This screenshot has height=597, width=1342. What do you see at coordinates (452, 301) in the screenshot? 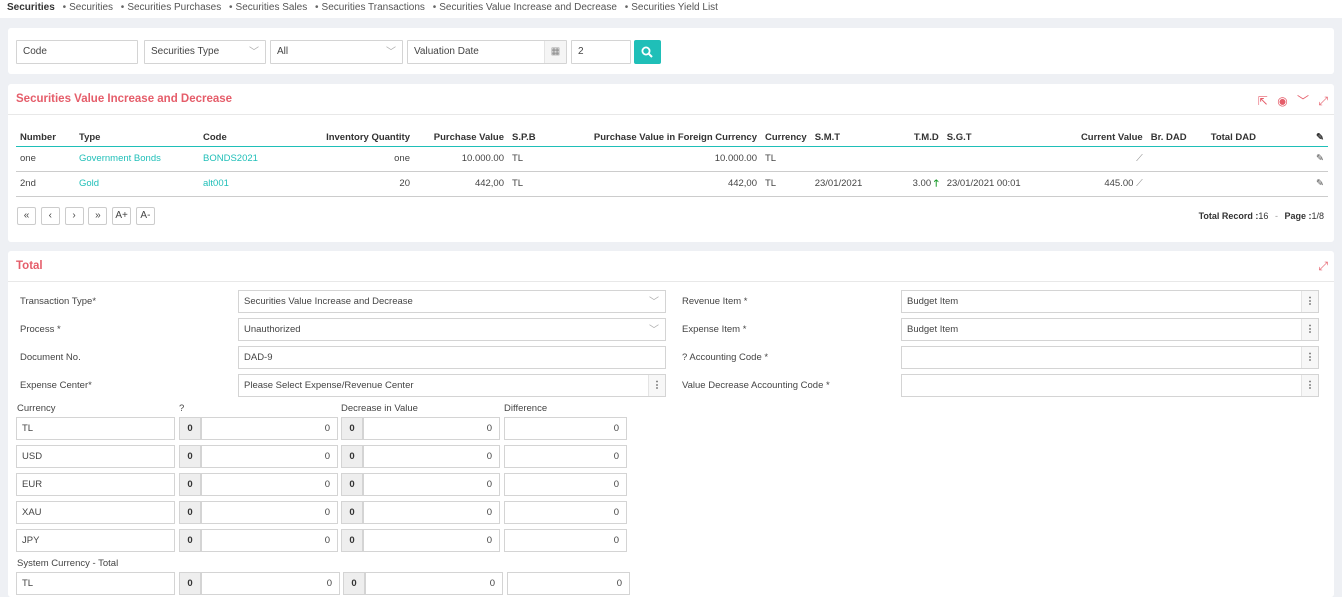
I see `transaction-type-select: Securities Value Increase and Decrease ﹀` at bounding box center [452, 301].